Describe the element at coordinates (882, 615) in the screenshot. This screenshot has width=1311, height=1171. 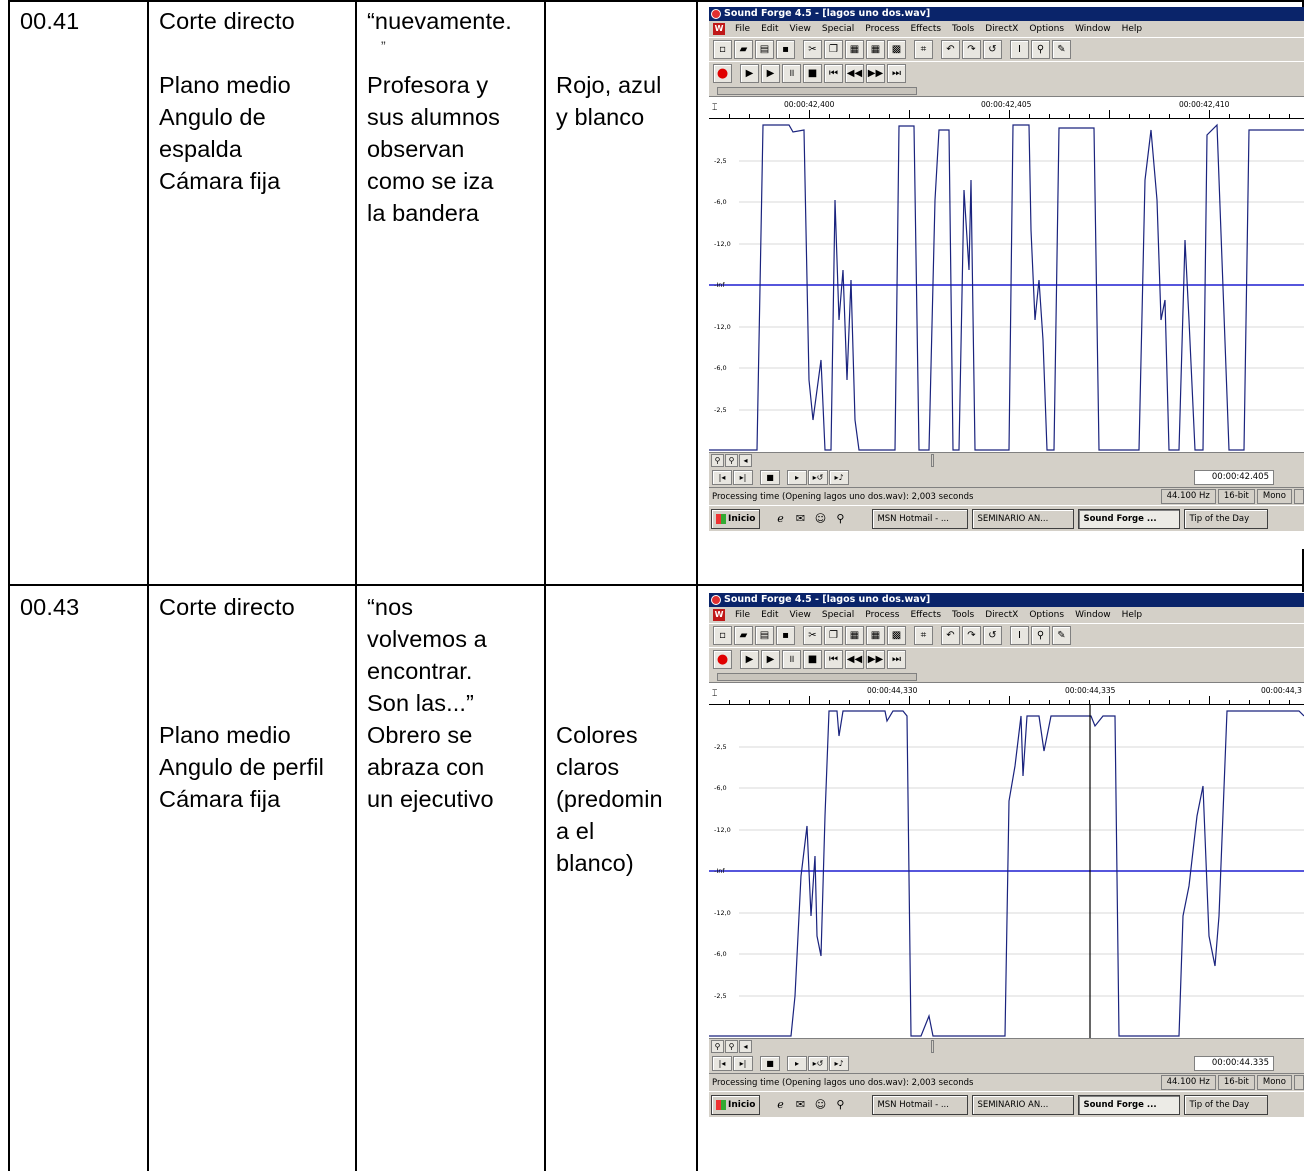
I see `menu-item: Process` at that location.